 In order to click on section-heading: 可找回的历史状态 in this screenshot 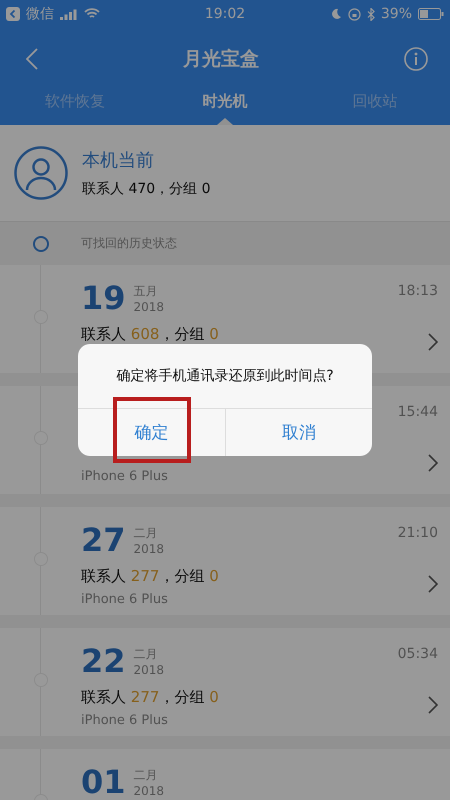, I will do `click(129, 243)`.